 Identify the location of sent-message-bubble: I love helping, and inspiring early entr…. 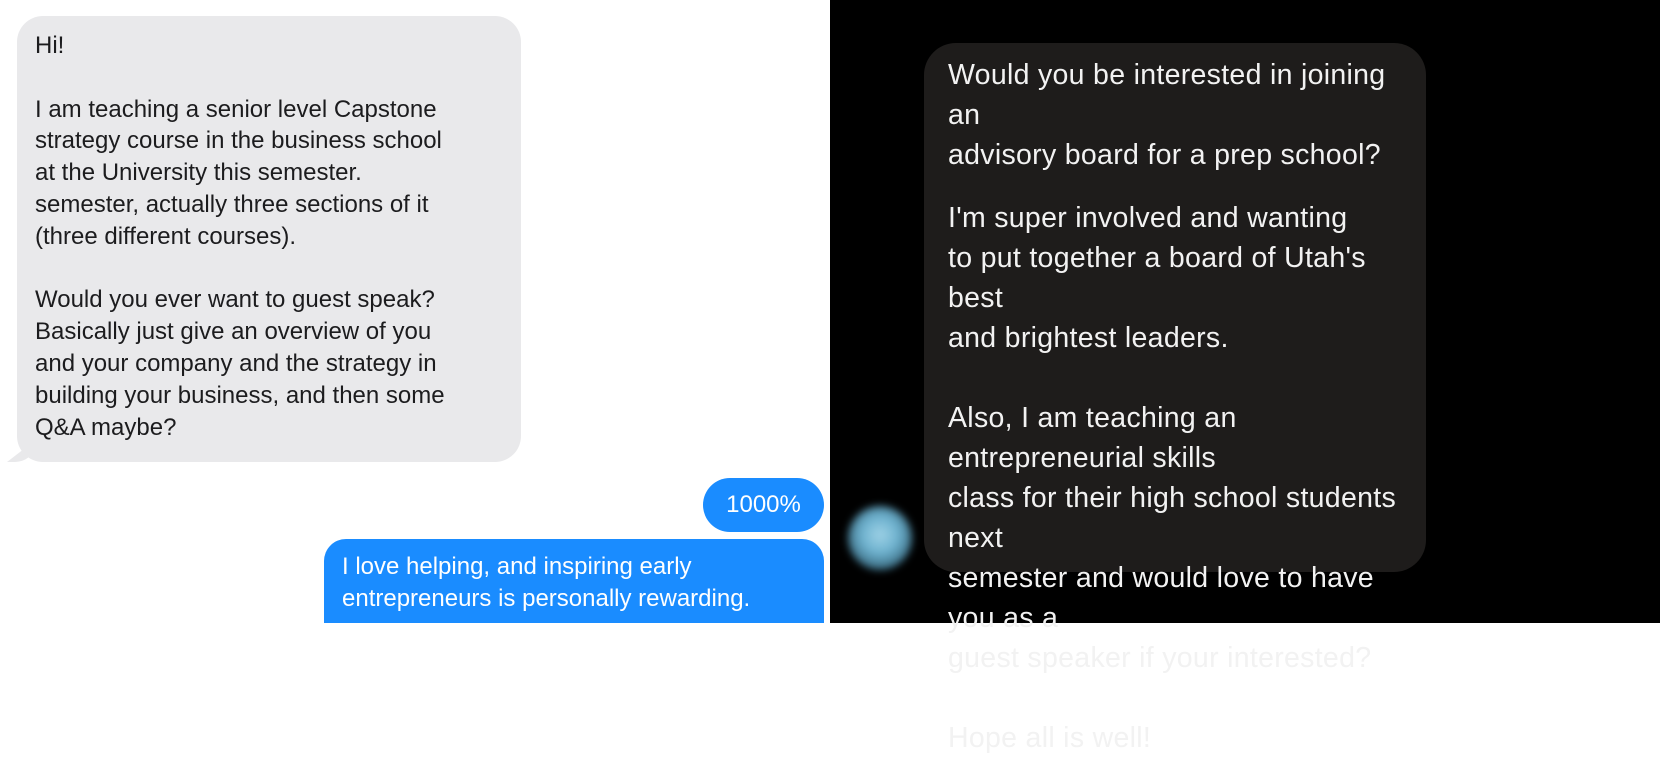
(574, 581).